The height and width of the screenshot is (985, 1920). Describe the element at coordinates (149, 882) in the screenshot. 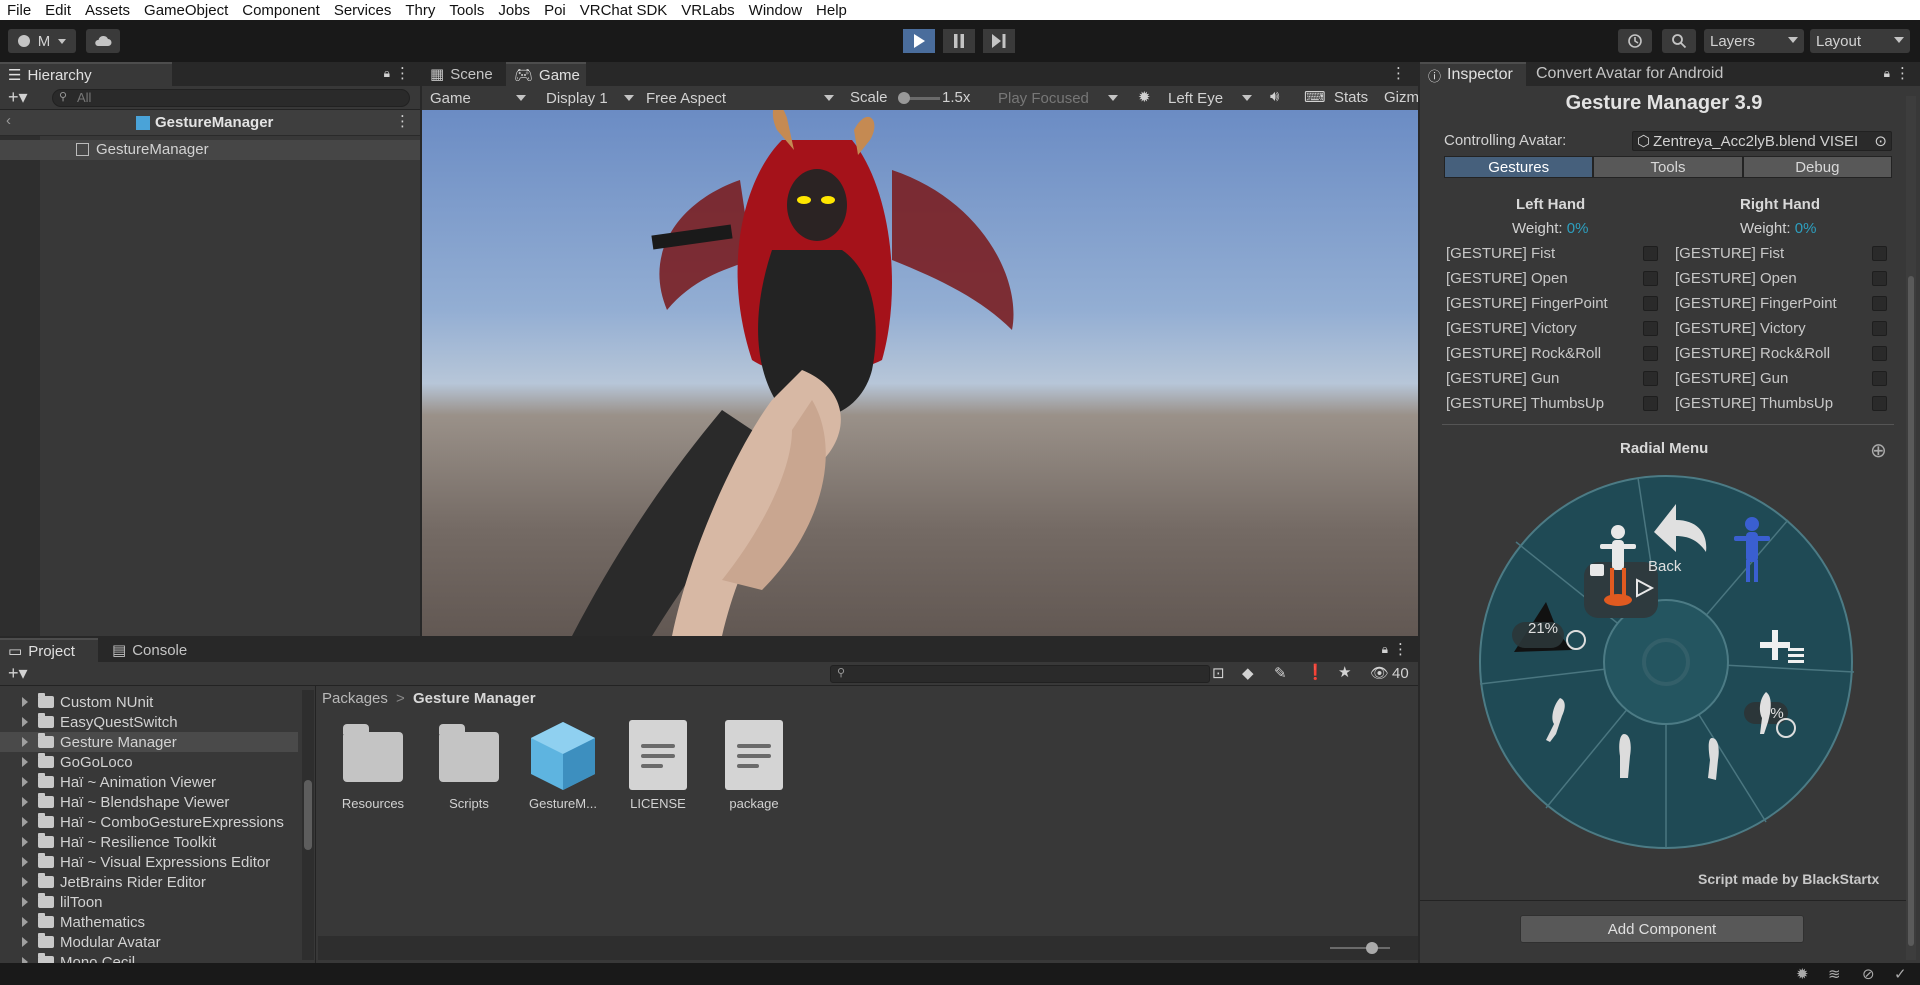

I see `tree-item: JetBrains Rider Editor` at that location.